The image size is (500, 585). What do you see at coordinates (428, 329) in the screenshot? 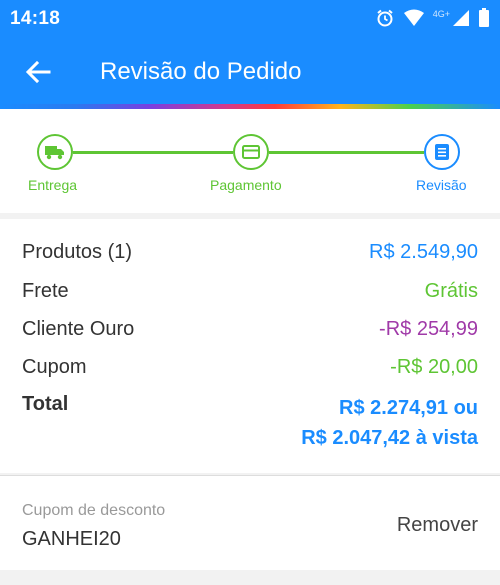
I see `gold-client-value: -R$ 254,99` at bounding box center [428, 329].